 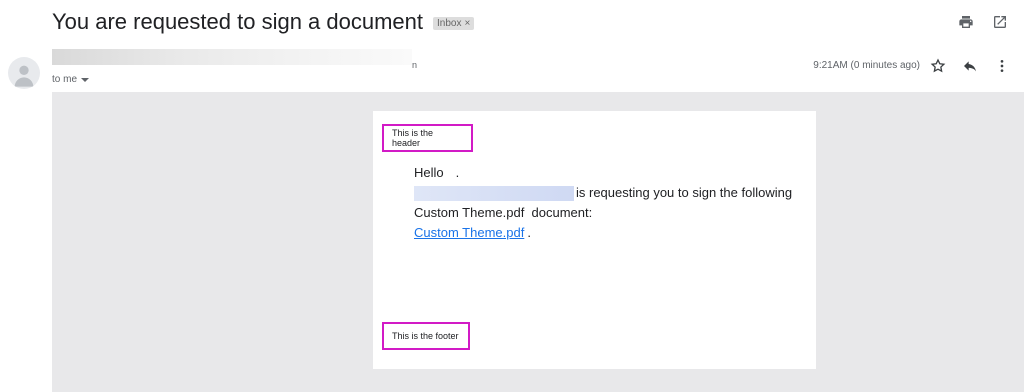 What do you see at coordinates (494, 193) in the screenshot?
I see `requester-name-redacted` at bounding box center [494, 193].